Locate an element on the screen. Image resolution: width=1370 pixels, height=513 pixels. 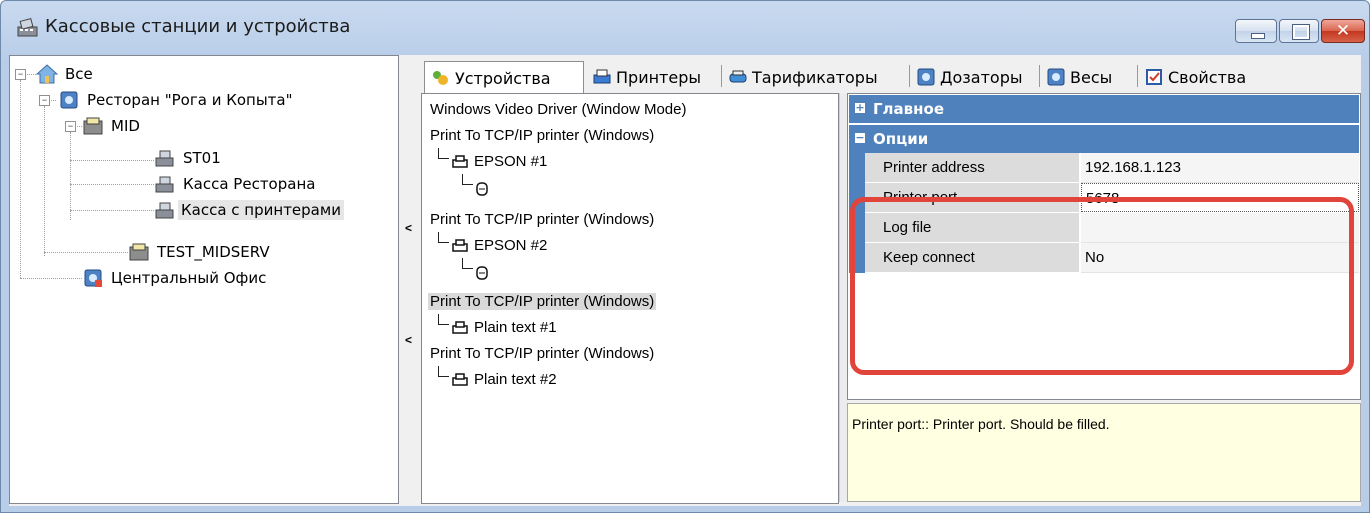
tree-item-label: Все is located at coordinates (79, 74).